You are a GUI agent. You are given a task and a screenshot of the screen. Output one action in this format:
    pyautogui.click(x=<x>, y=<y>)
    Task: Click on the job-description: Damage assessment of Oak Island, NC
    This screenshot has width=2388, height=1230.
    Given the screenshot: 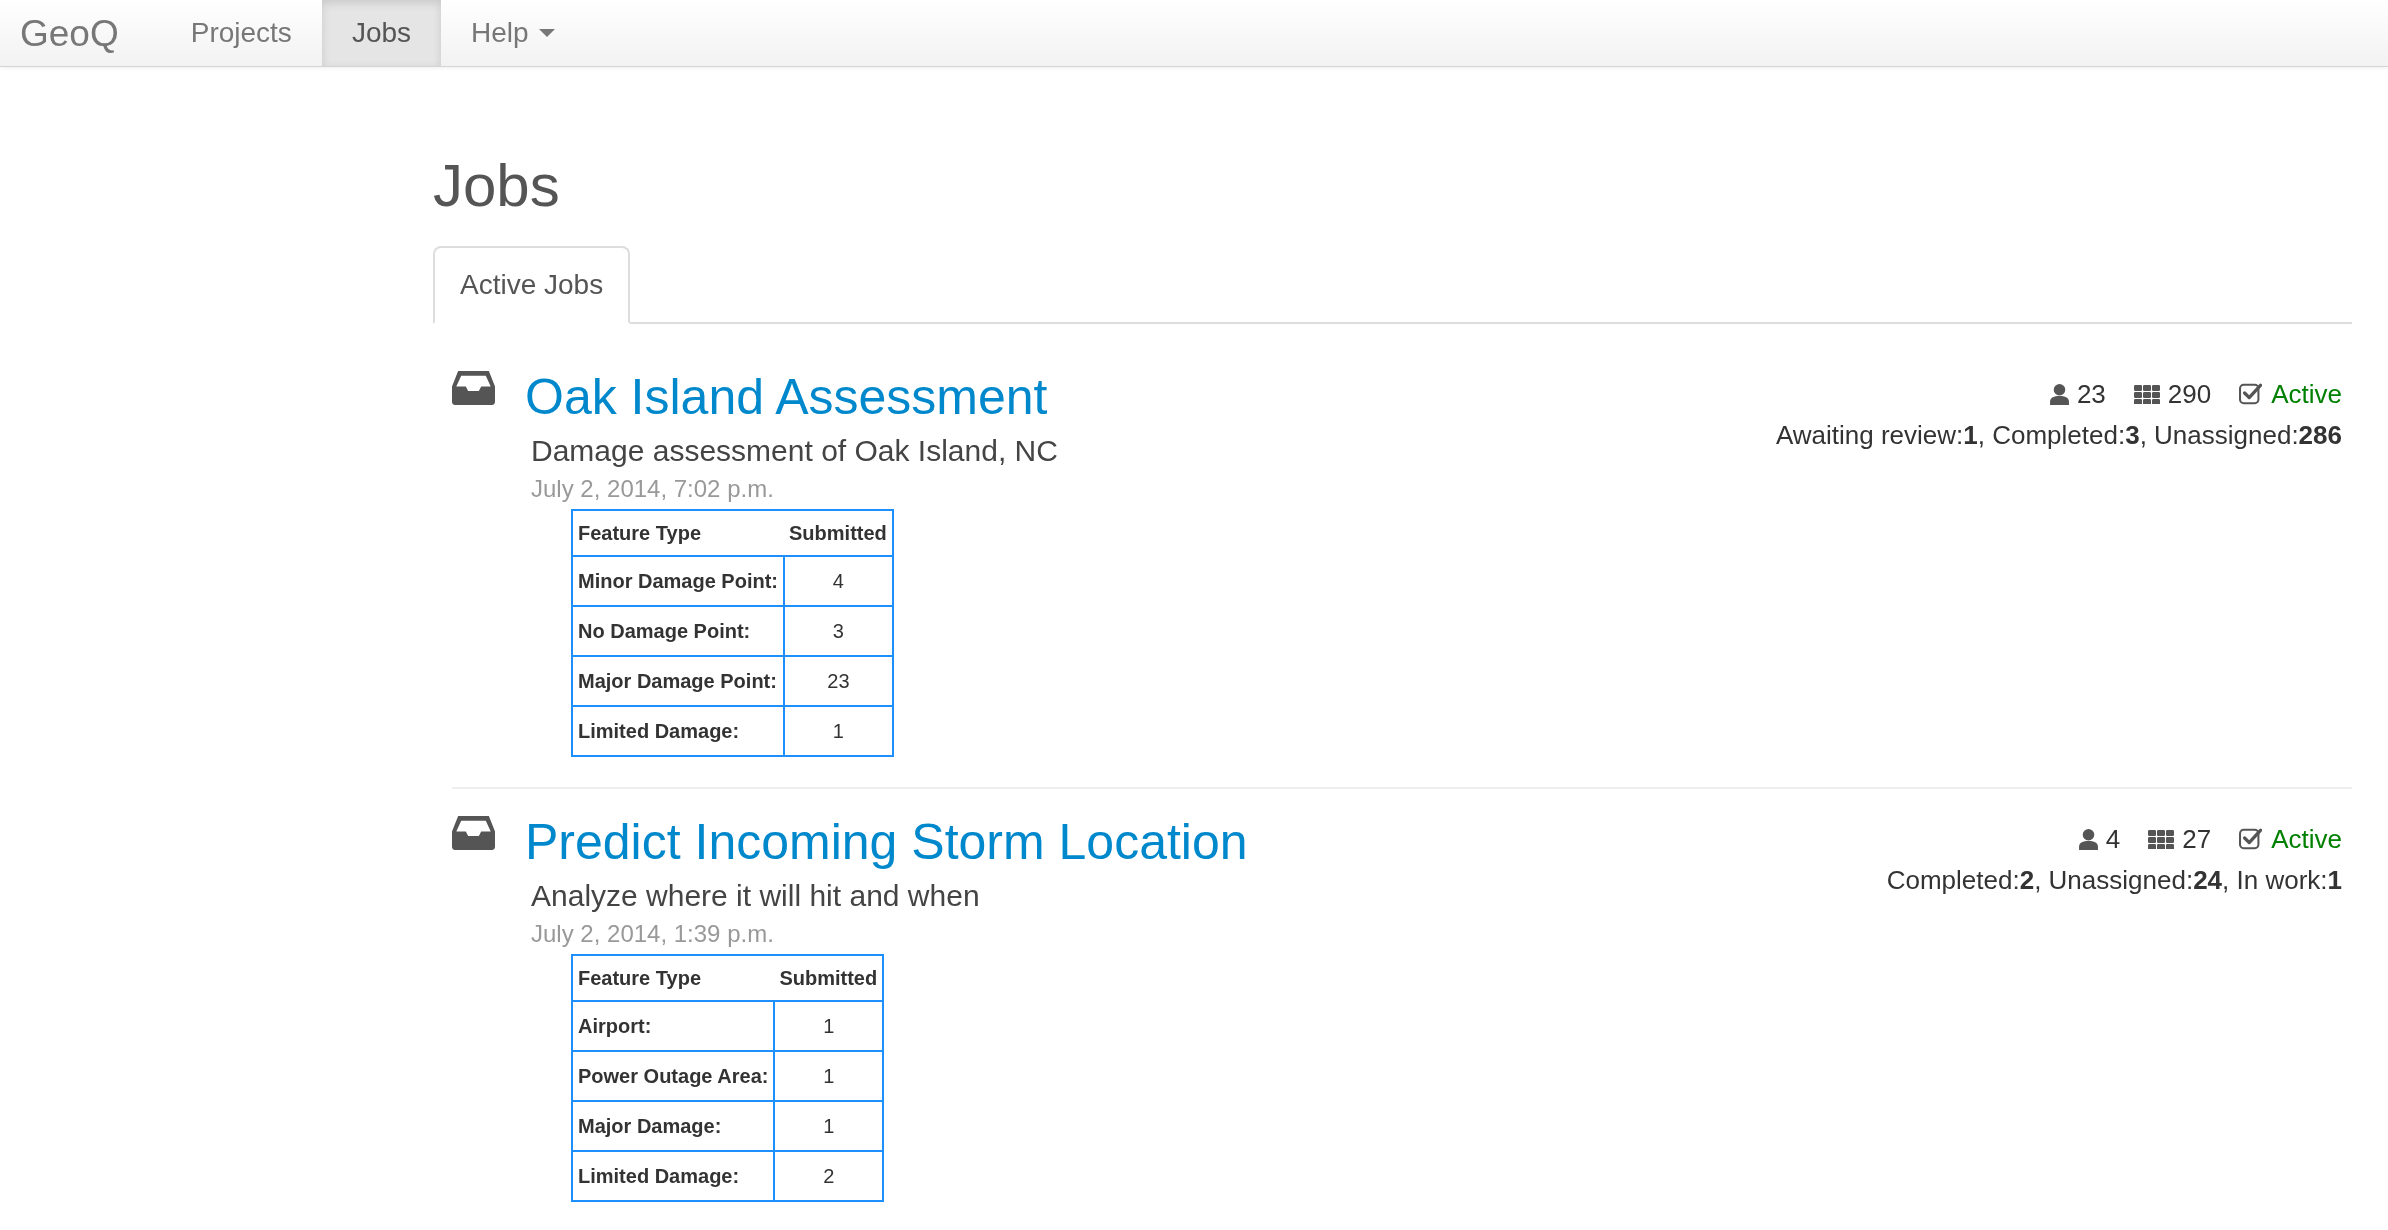 What is the action you would take?
    pyautogui.click(x=794, y=451)
    